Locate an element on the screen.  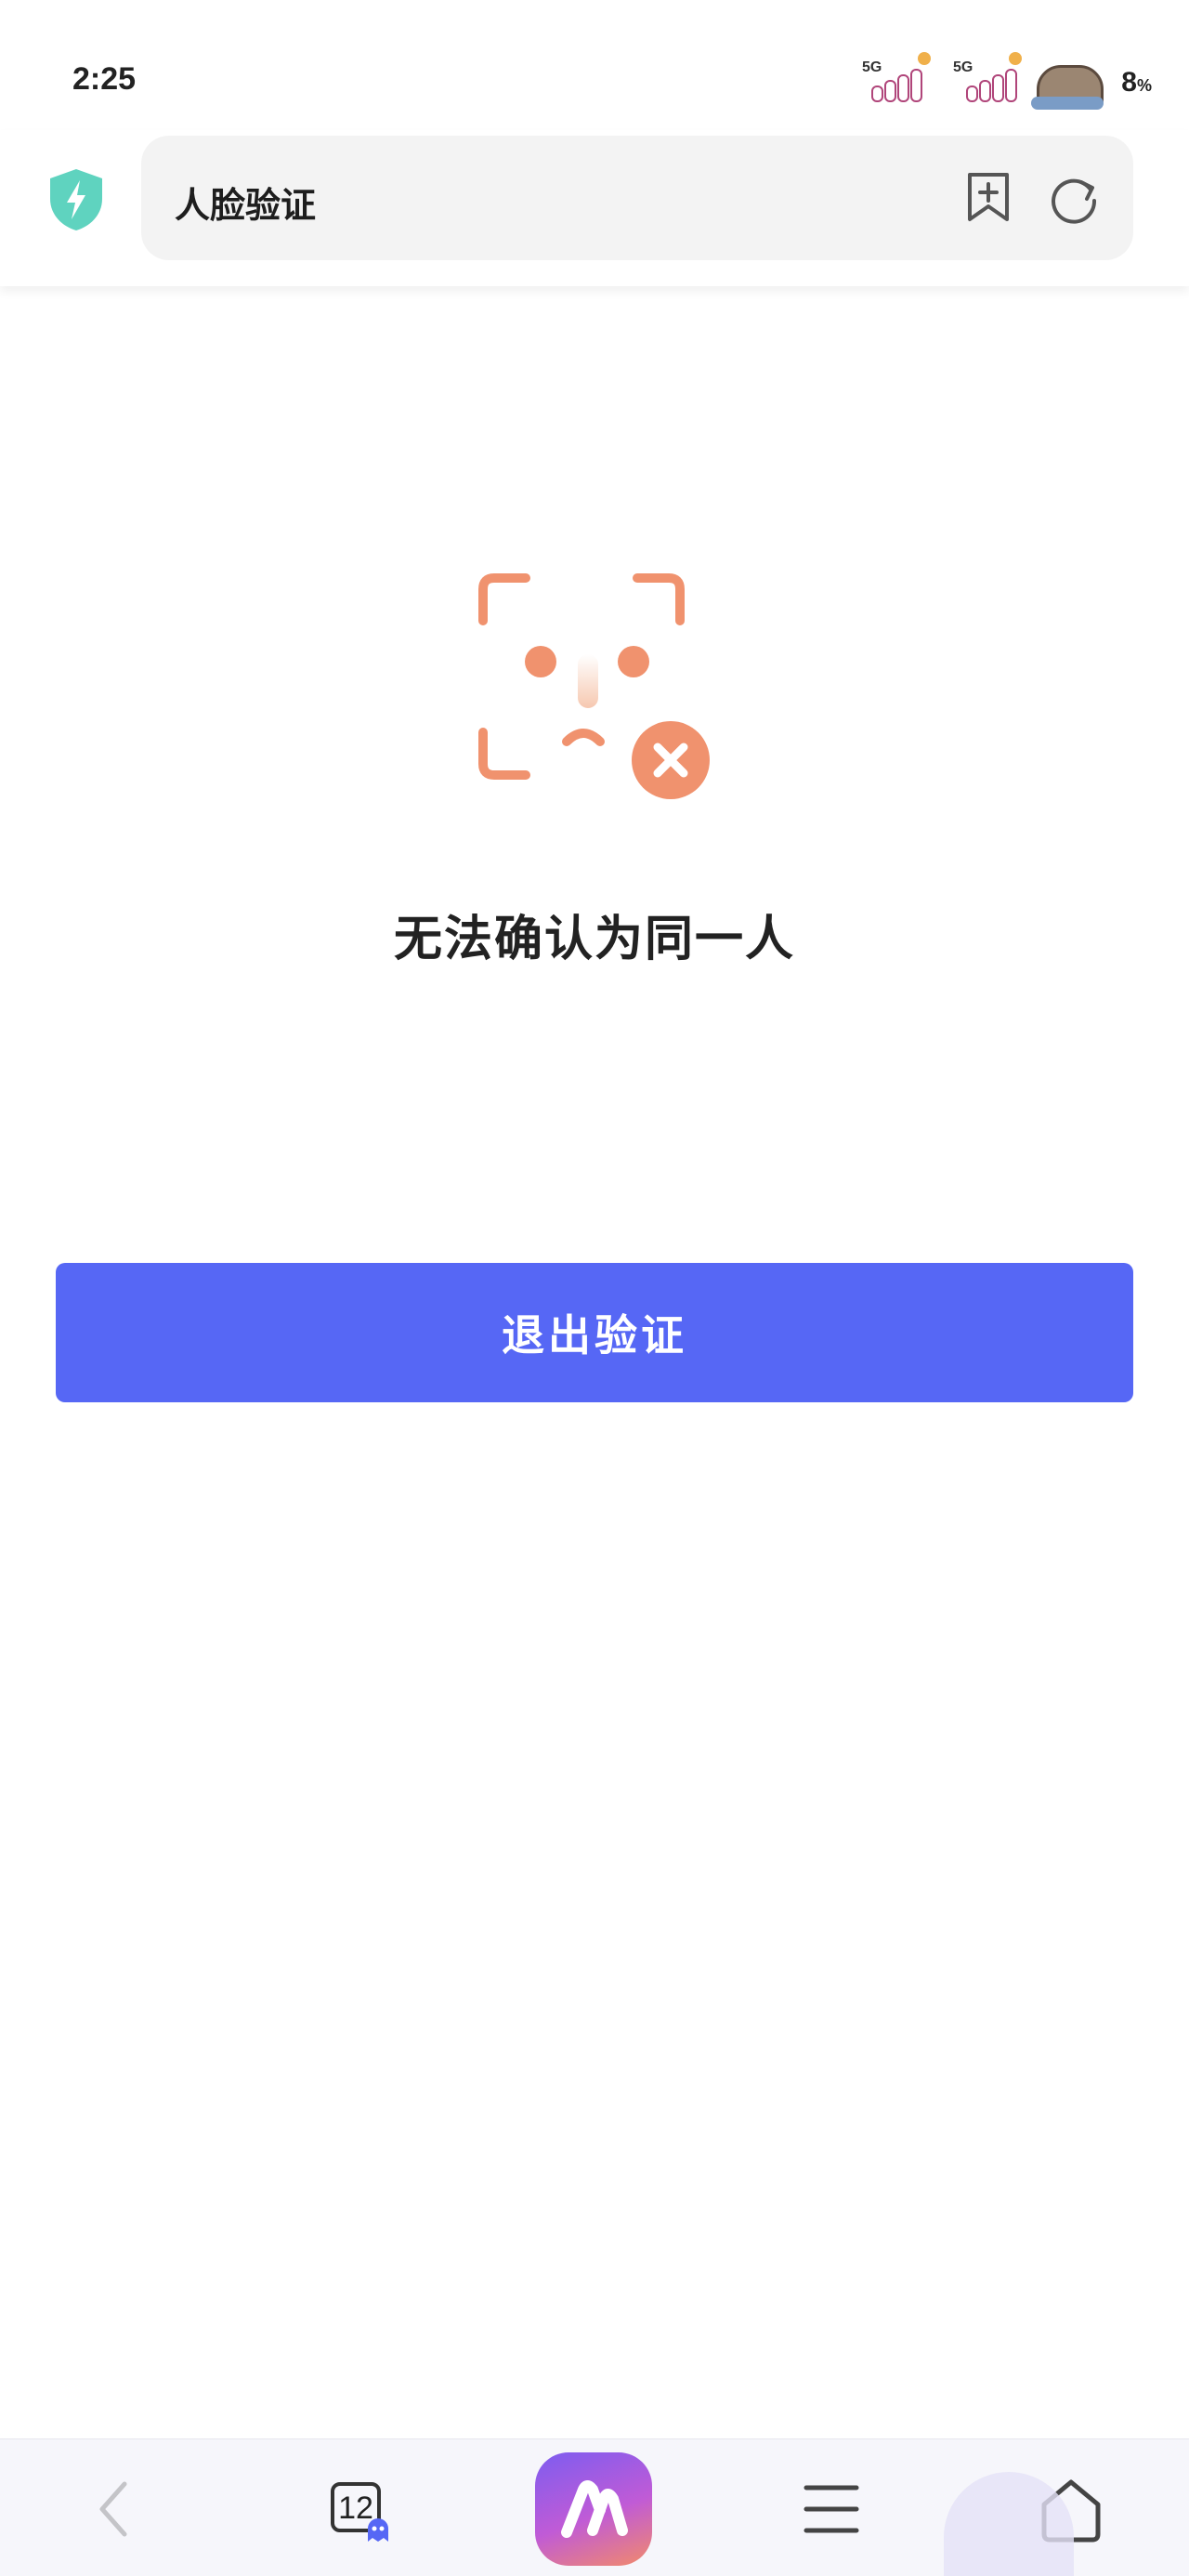
bookmark-add-icon is located at coordinates (988, 197).